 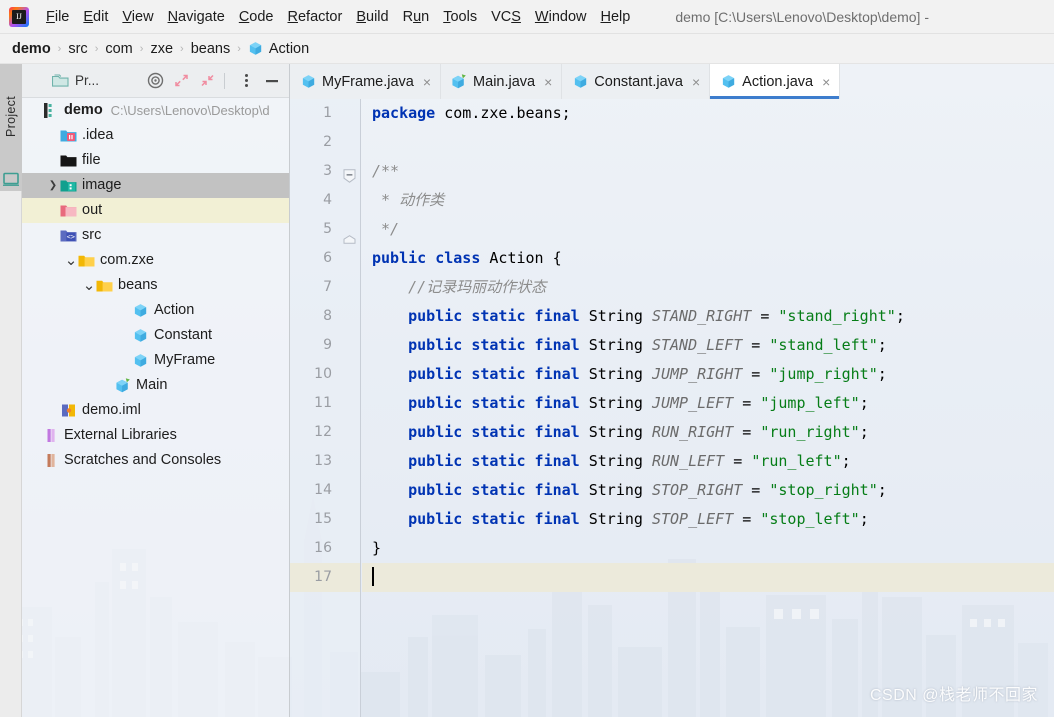 I want to click on gutter-line-2: 2, so click(x=325, y=142).